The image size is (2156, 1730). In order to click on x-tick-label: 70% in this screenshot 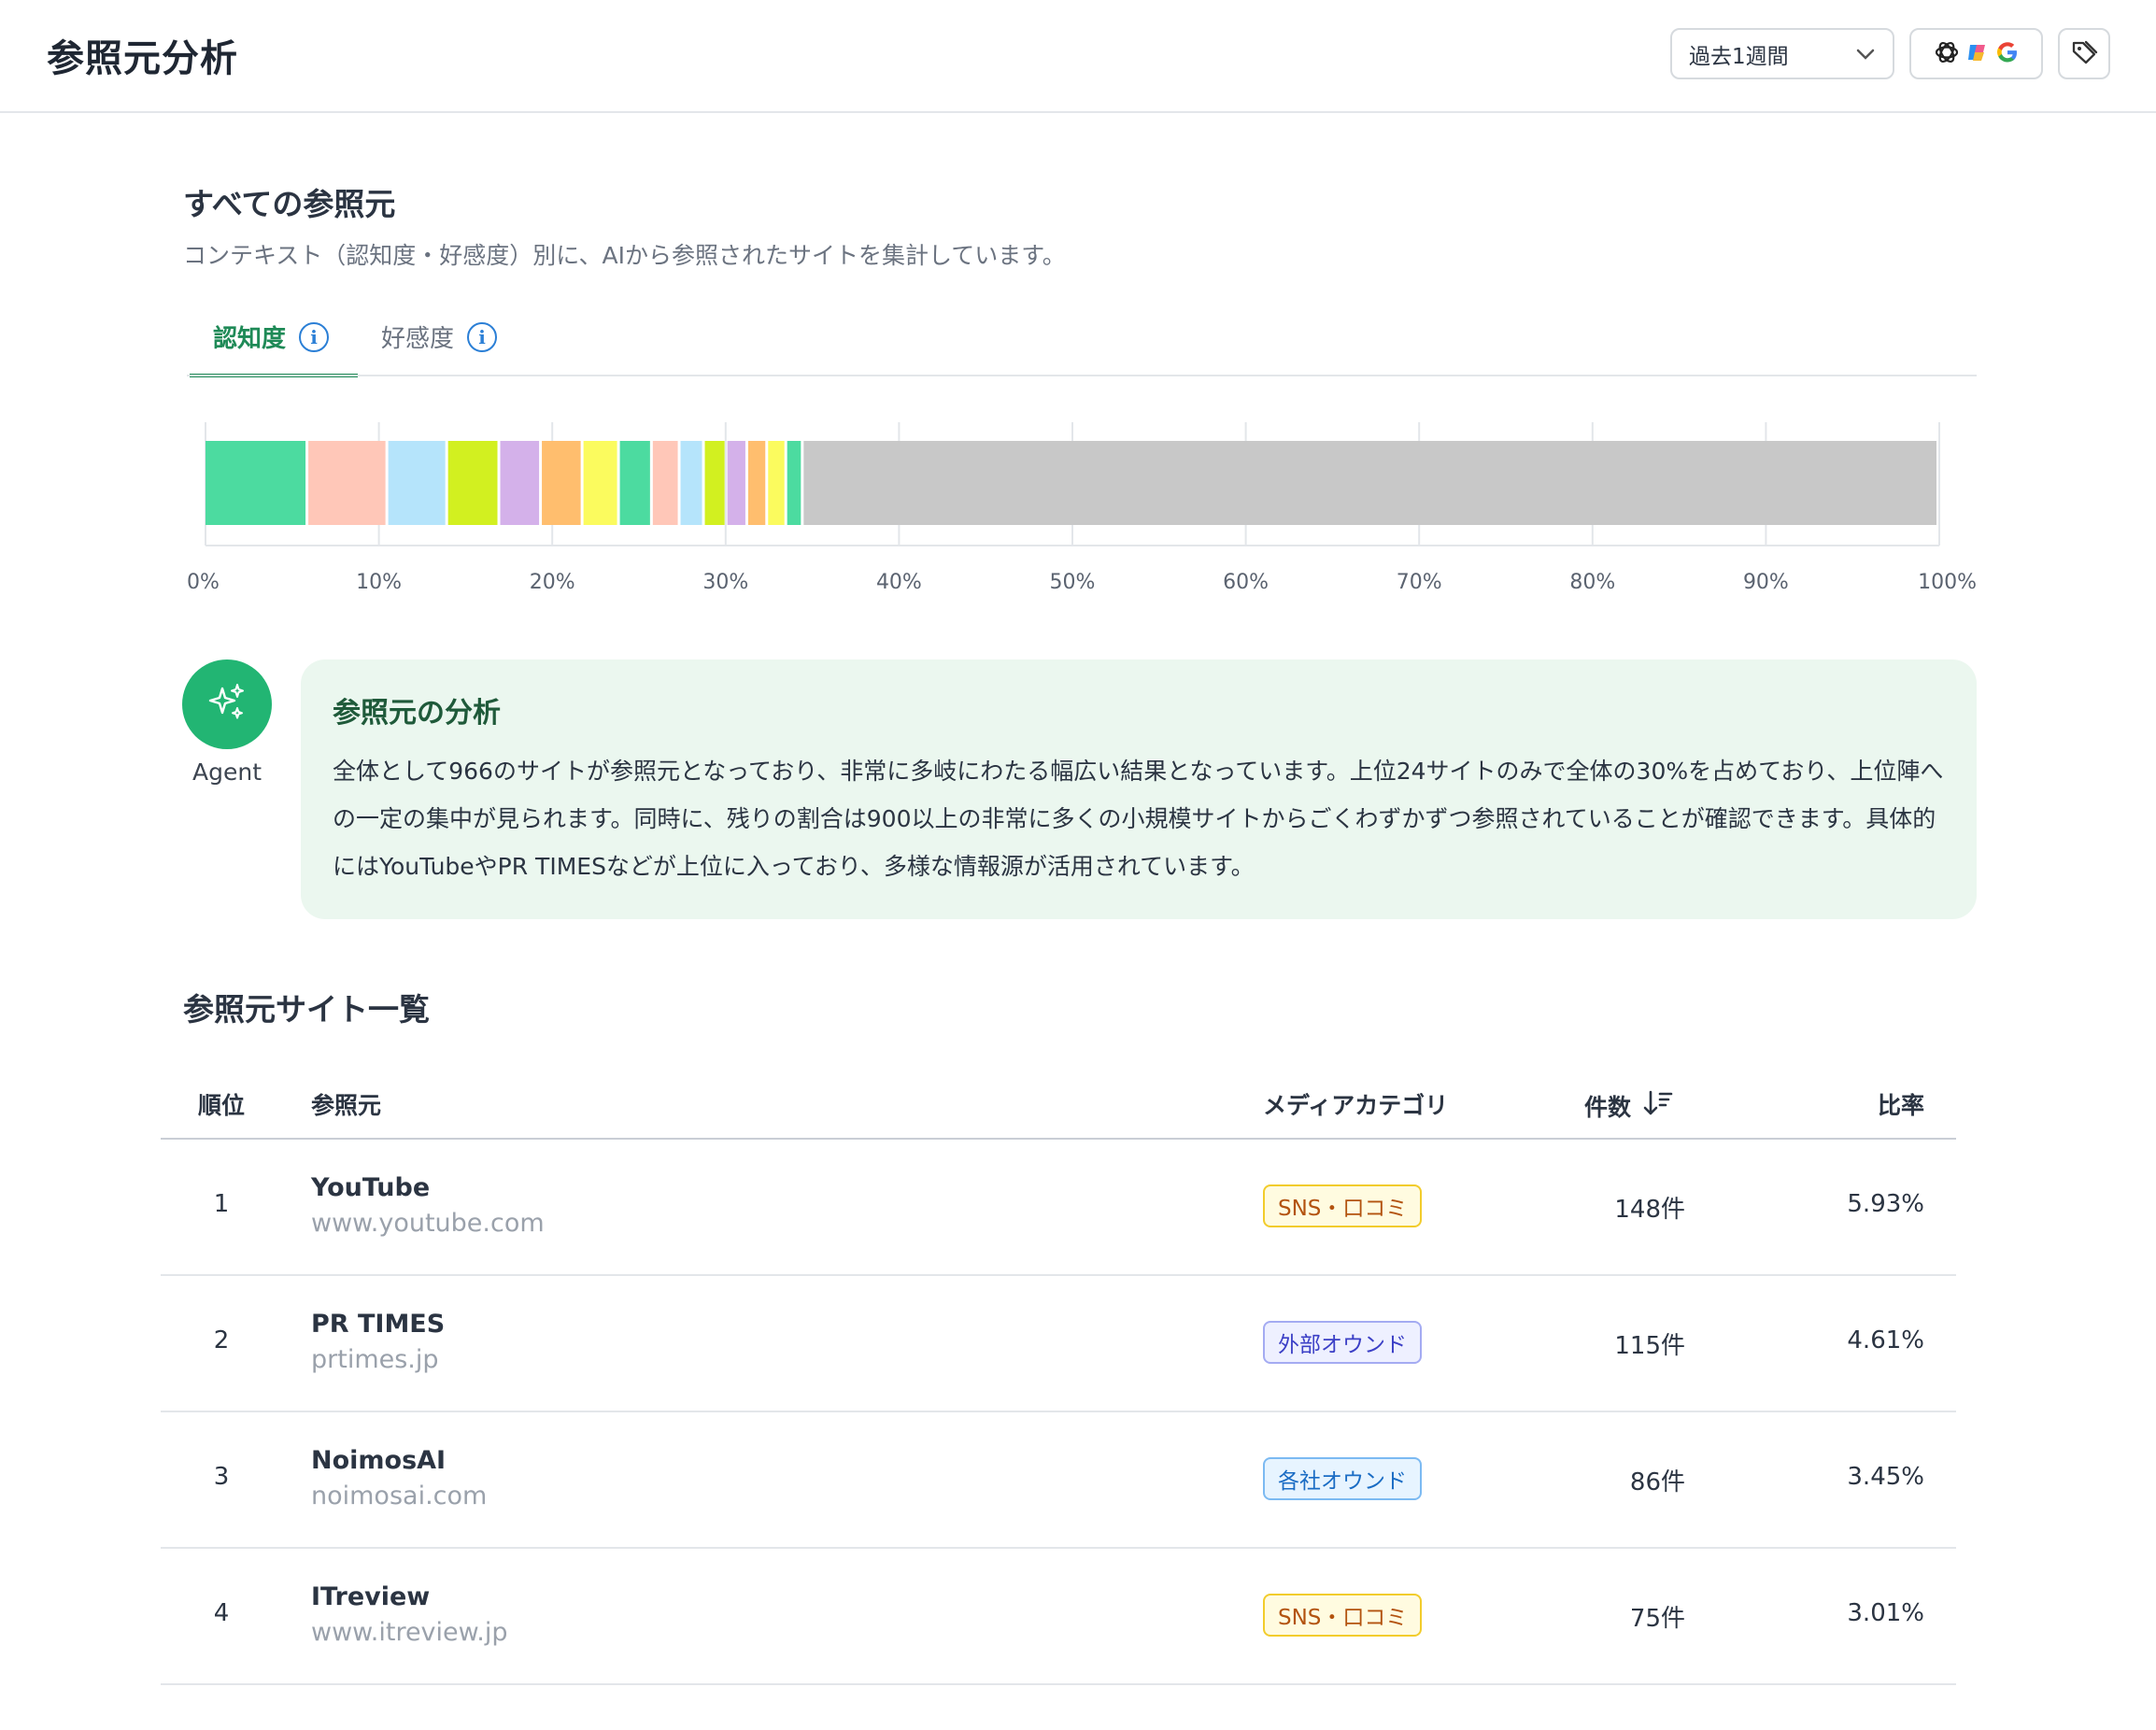, I will do `click(1419, 582)`.